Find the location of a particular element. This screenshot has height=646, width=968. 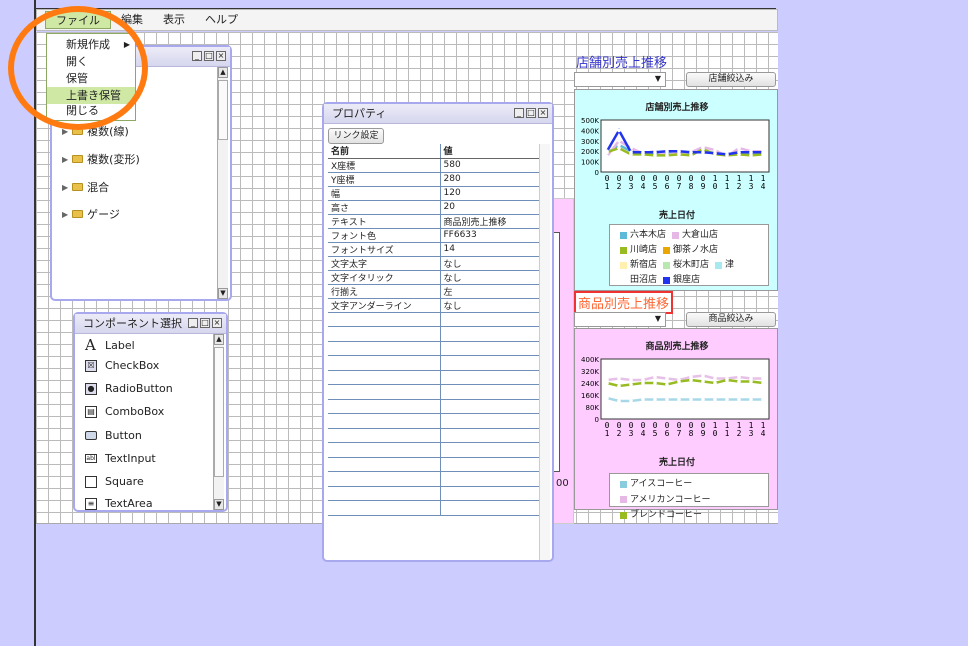

menu-help: ヘルプ is located at coordinates (221, 20).